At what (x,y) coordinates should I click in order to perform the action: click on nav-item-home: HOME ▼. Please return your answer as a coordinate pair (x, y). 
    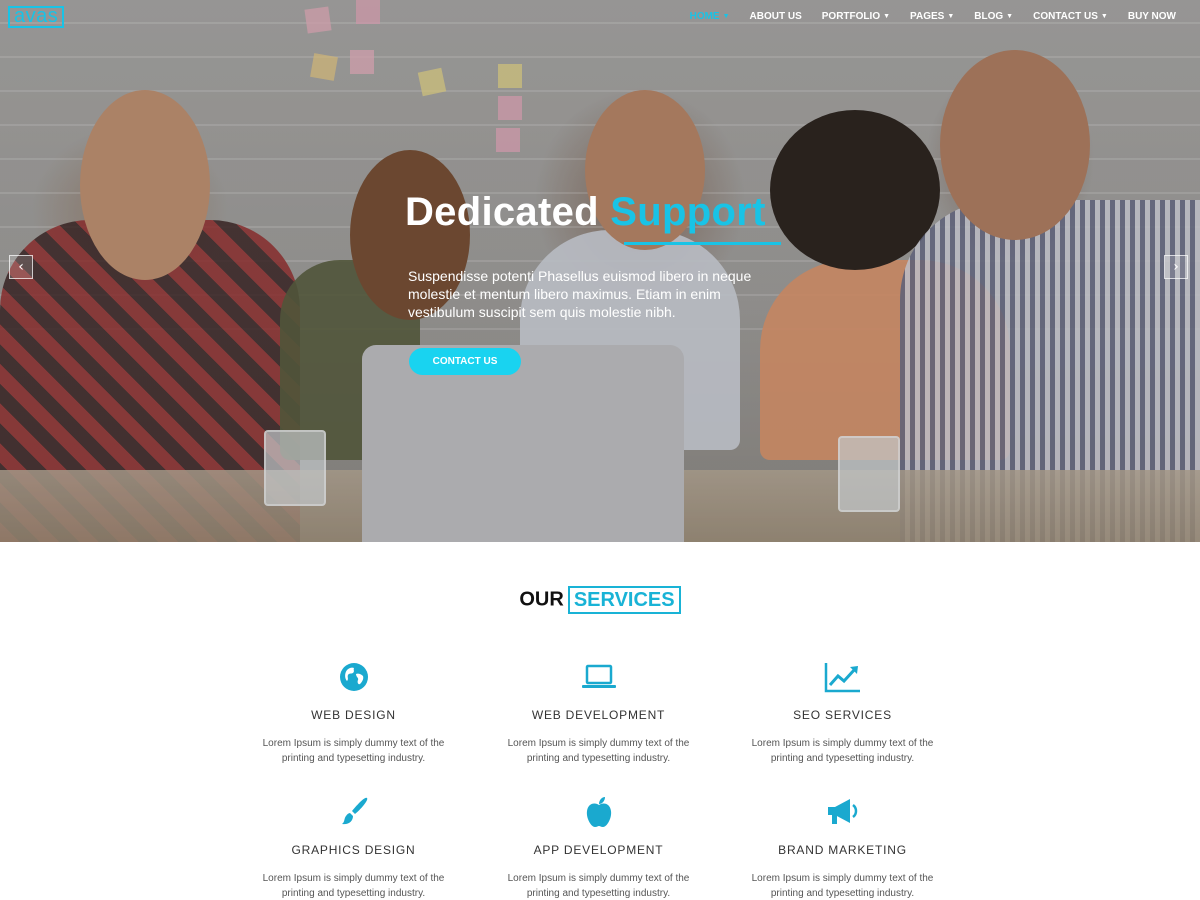
    Looking at the image, I should click on (710, 17).